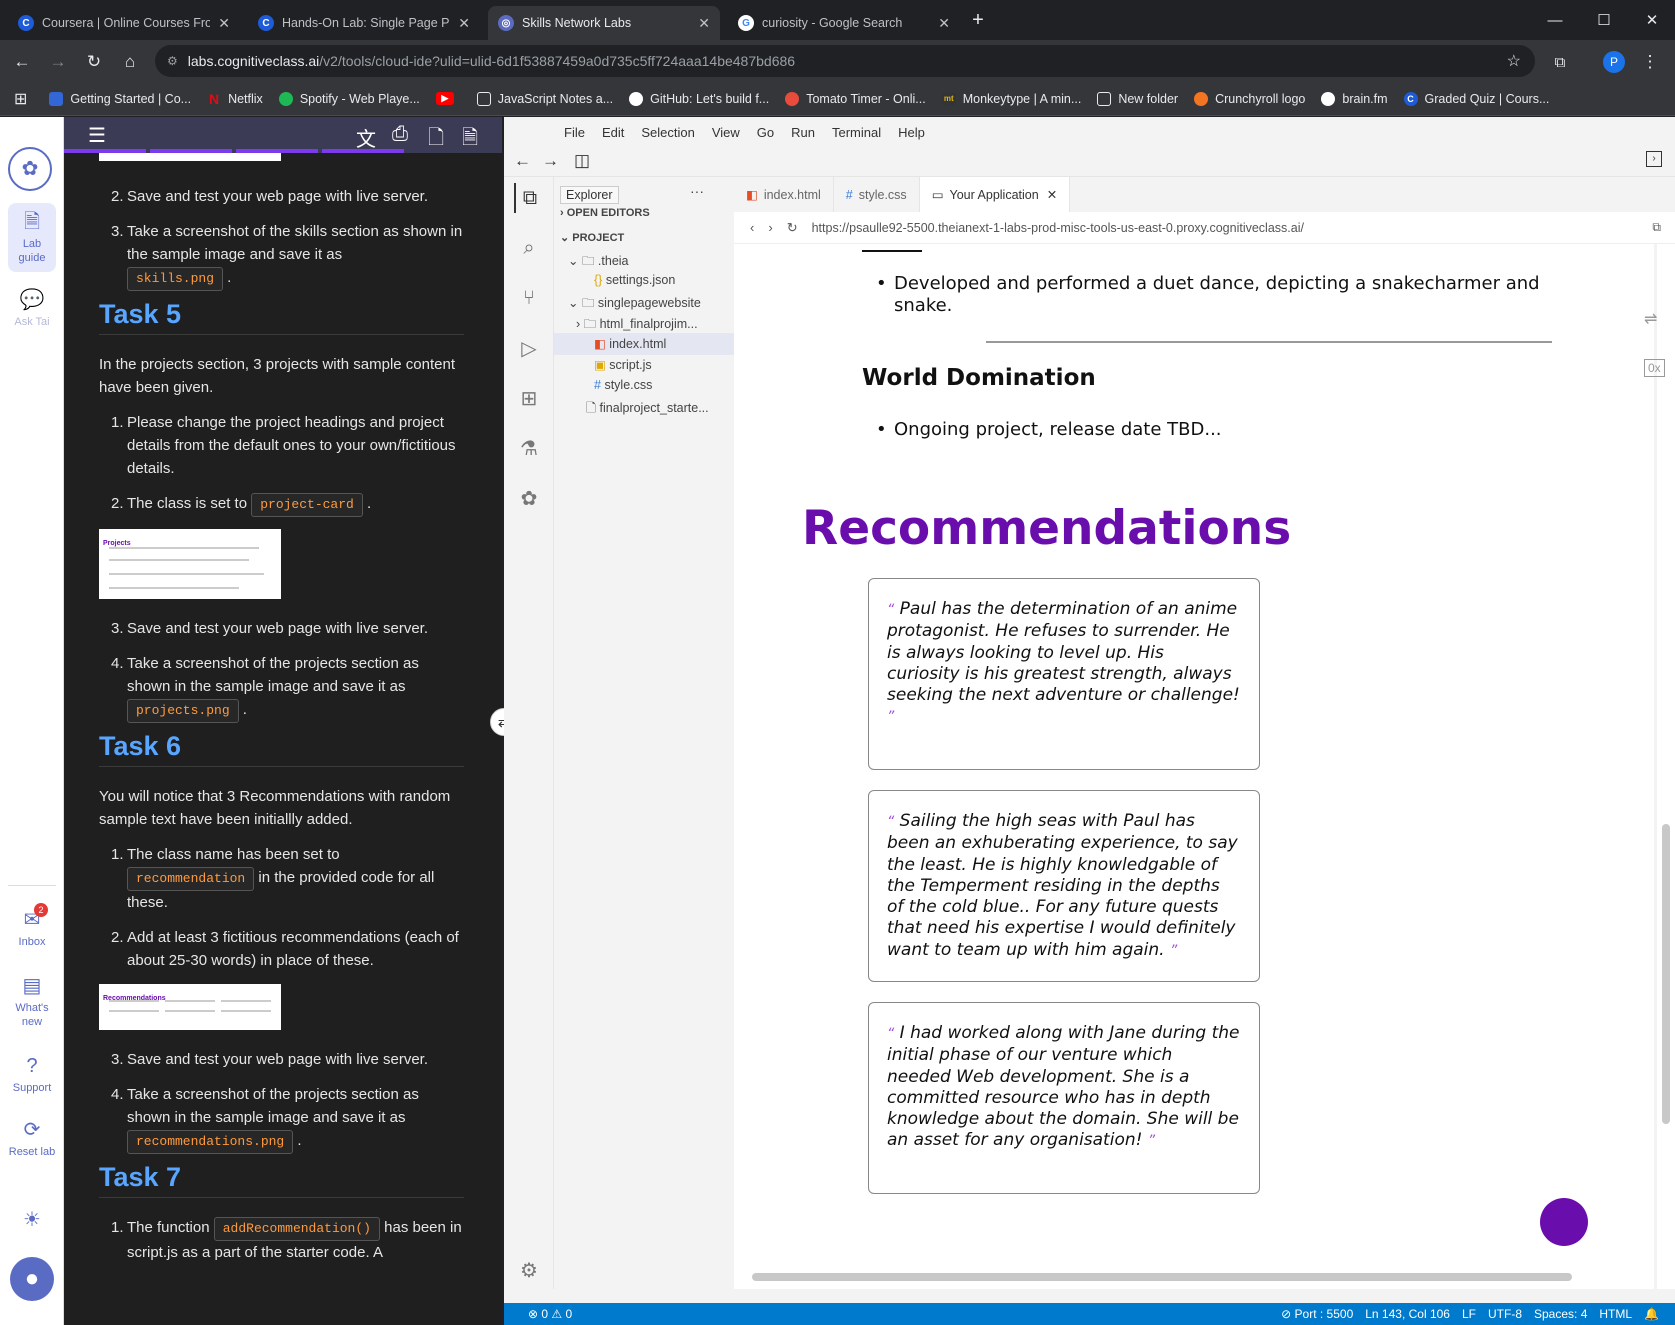 The image size is (1675, 1325). I want to click on tree-folder-theia: ⌄ 🗀 .theia, so click(598, 262).